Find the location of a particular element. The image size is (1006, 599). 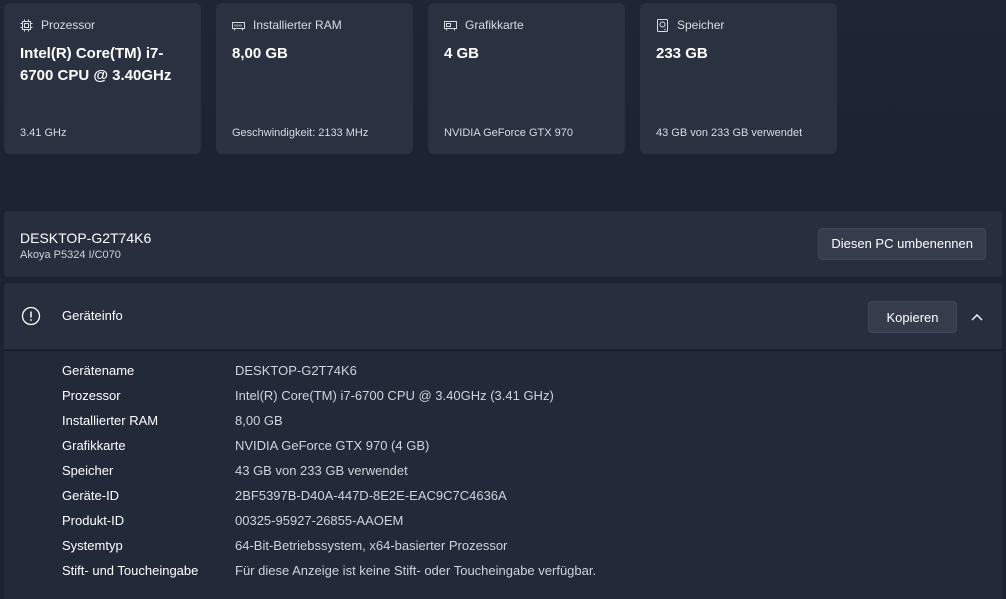

info-row-storage: Speicher 43 GB von 233 GB verwendet is located at coordinates (235, 473).